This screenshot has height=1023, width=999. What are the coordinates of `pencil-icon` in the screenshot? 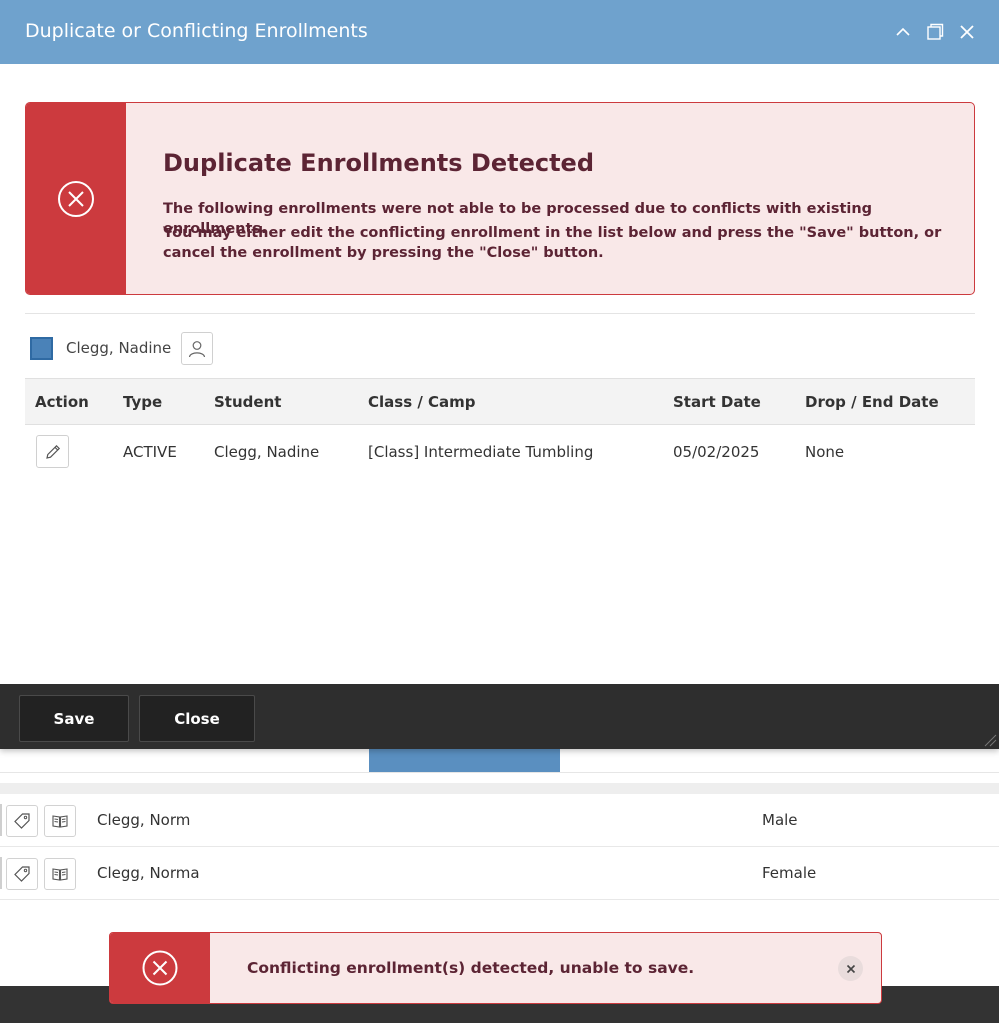 It's located at (52, 451).